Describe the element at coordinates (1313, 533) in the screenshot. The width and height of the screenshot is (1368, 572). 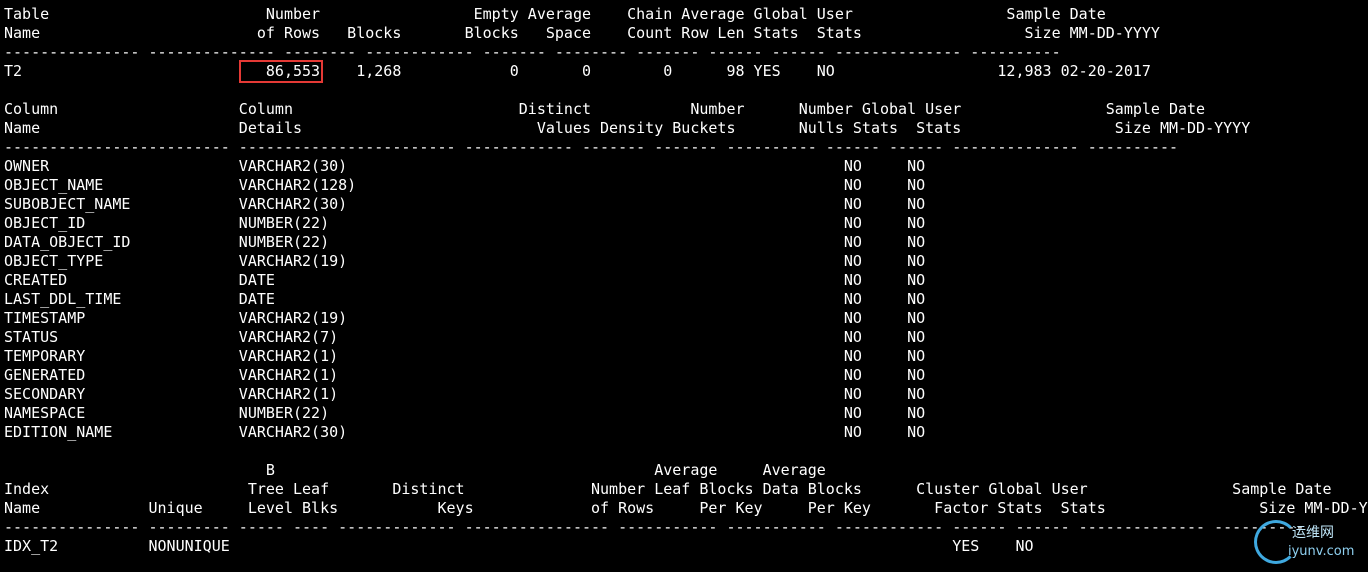
I see `watermark-cn-text: 运维网` at that location.